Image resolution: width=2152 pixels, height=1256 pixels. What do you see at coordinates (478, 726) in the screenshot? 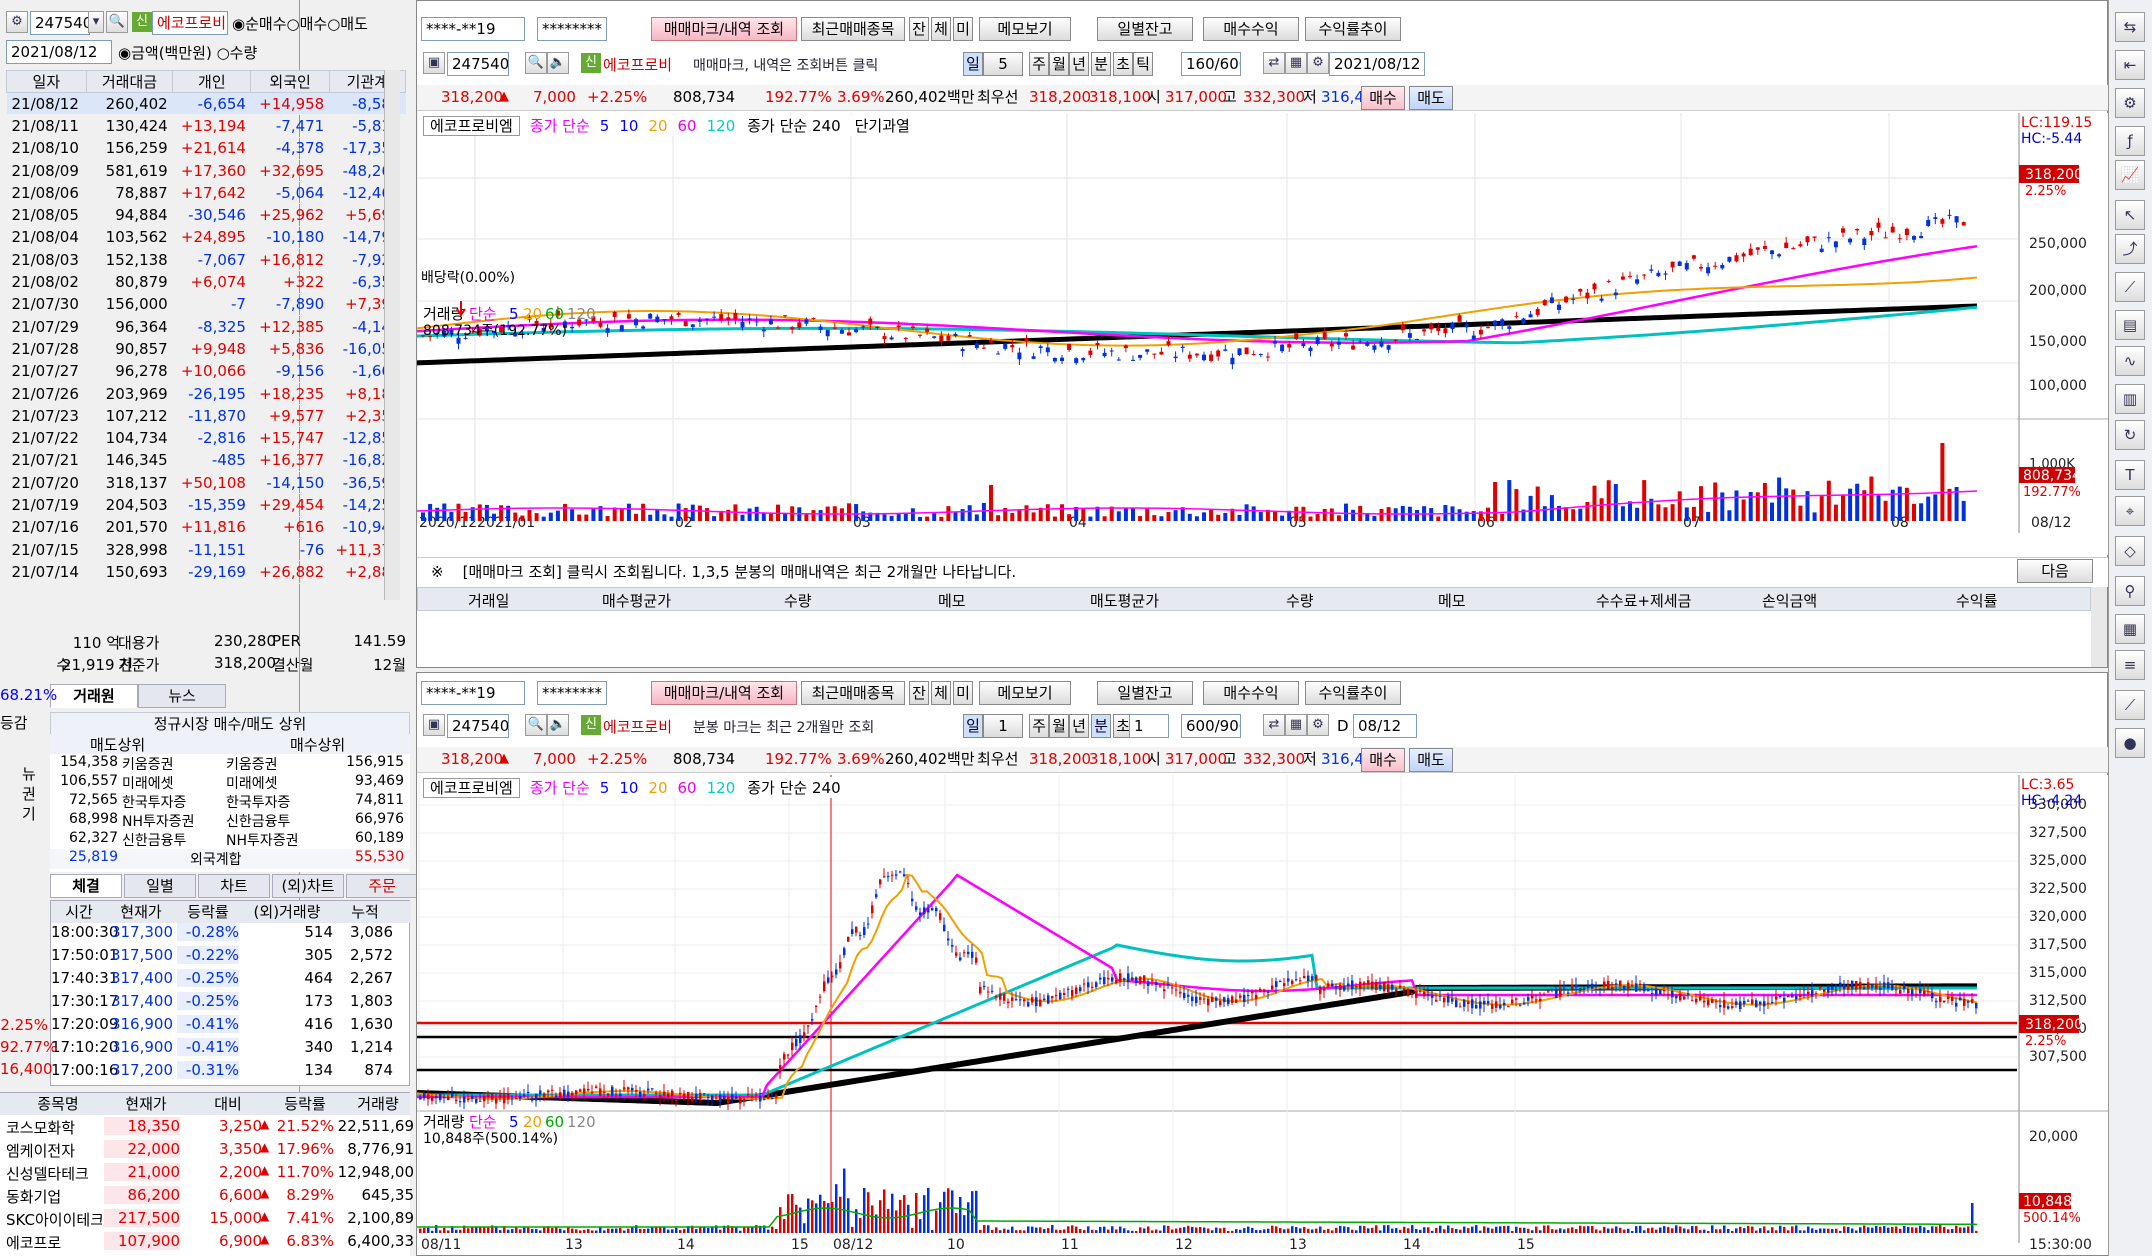
I see `code-input: 247540` at bounding box center [478, 726].